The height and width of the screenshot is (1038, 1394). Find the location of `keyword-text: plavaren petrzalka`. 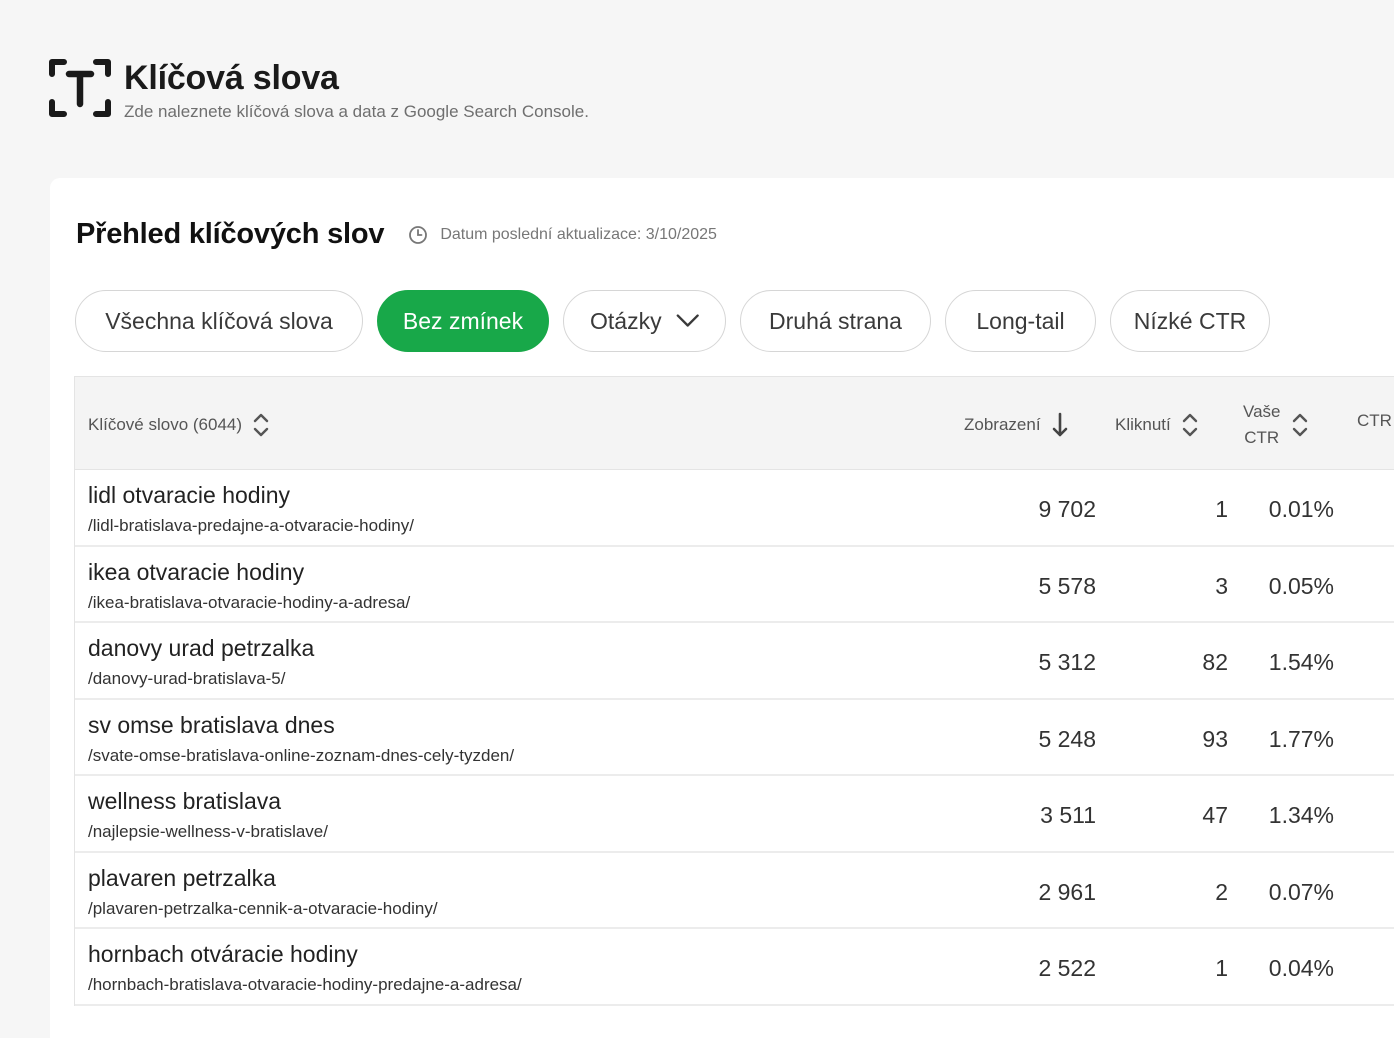

keyword-text: plavaren petrzalka is located at coordinates (182, 877).